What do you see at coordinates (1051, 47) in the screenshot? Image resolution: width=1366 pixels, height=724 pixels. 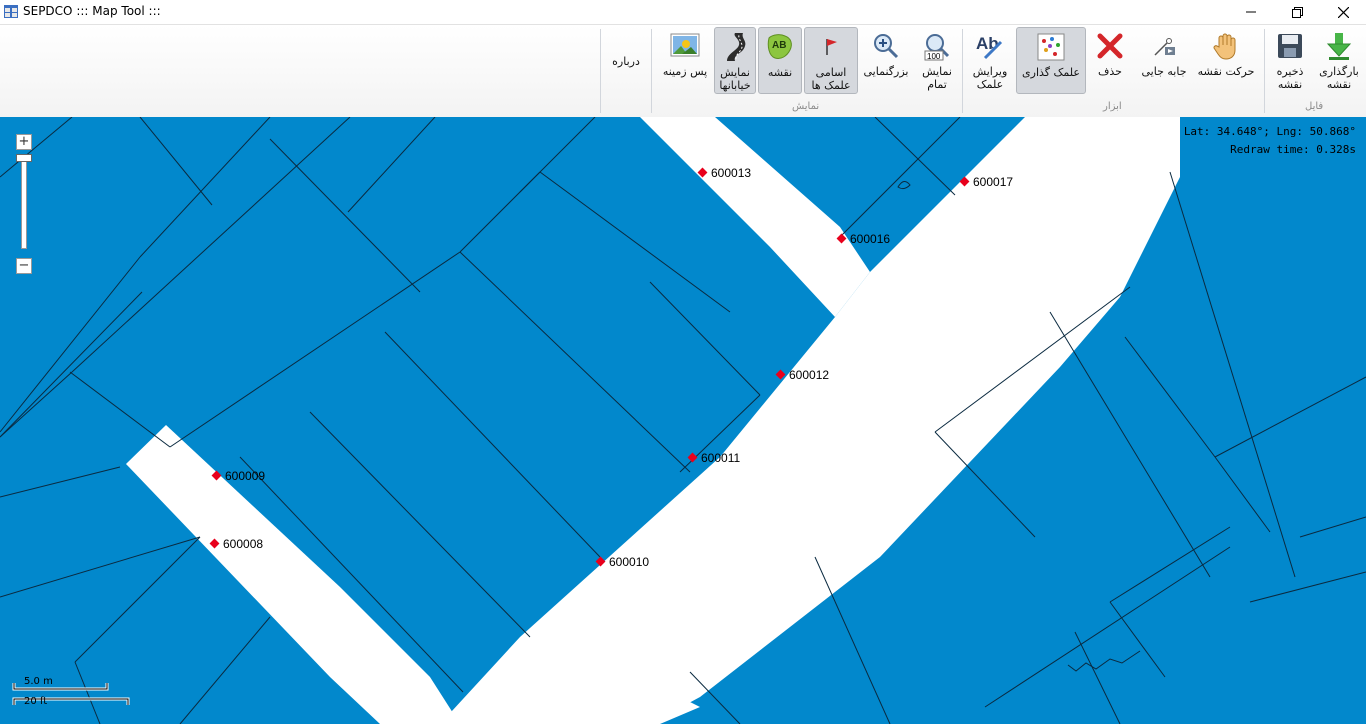 I see `dots-grid-icon` at bounding box center [1051, 47].